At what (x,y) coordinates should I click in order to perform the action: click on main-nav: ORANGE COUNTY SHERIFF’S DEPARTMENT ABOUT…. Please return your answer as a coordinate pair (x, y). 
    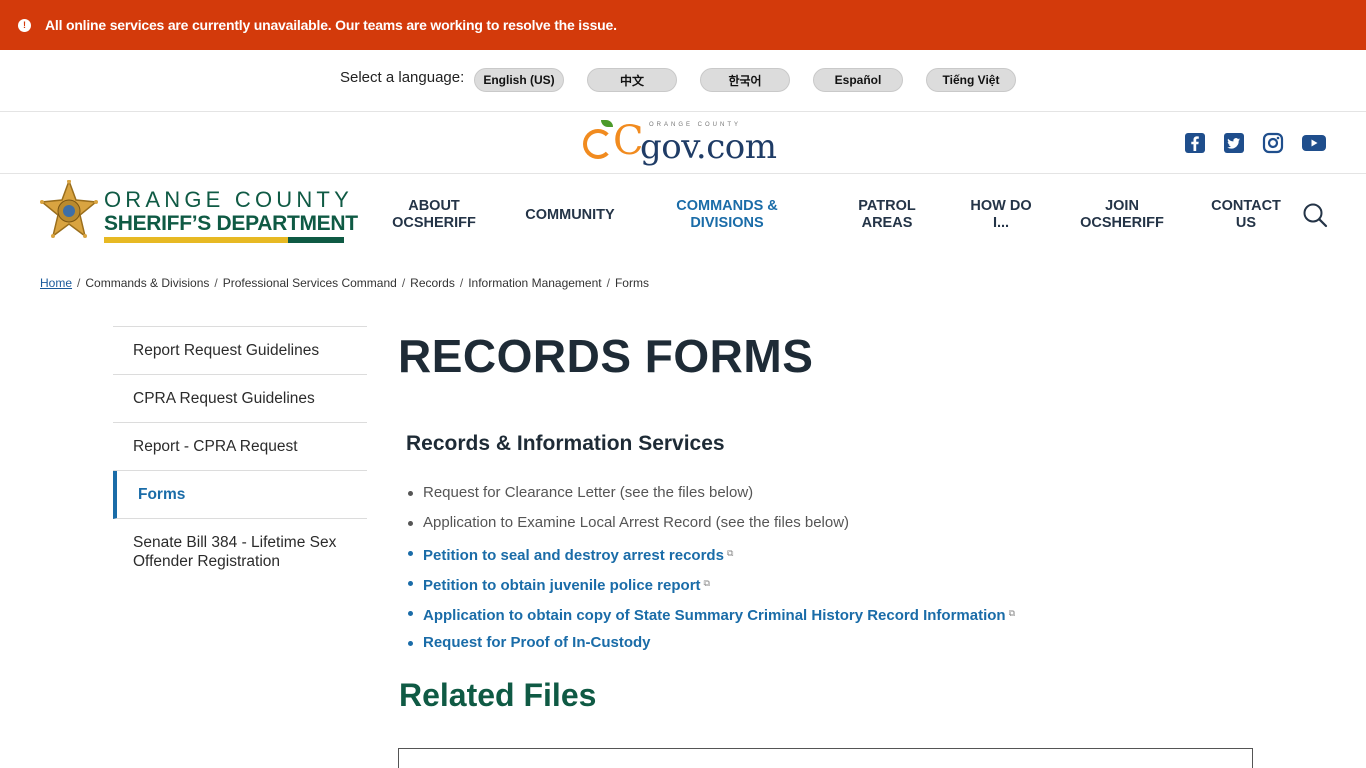
    Looking at the image, I should click on (683, 214).